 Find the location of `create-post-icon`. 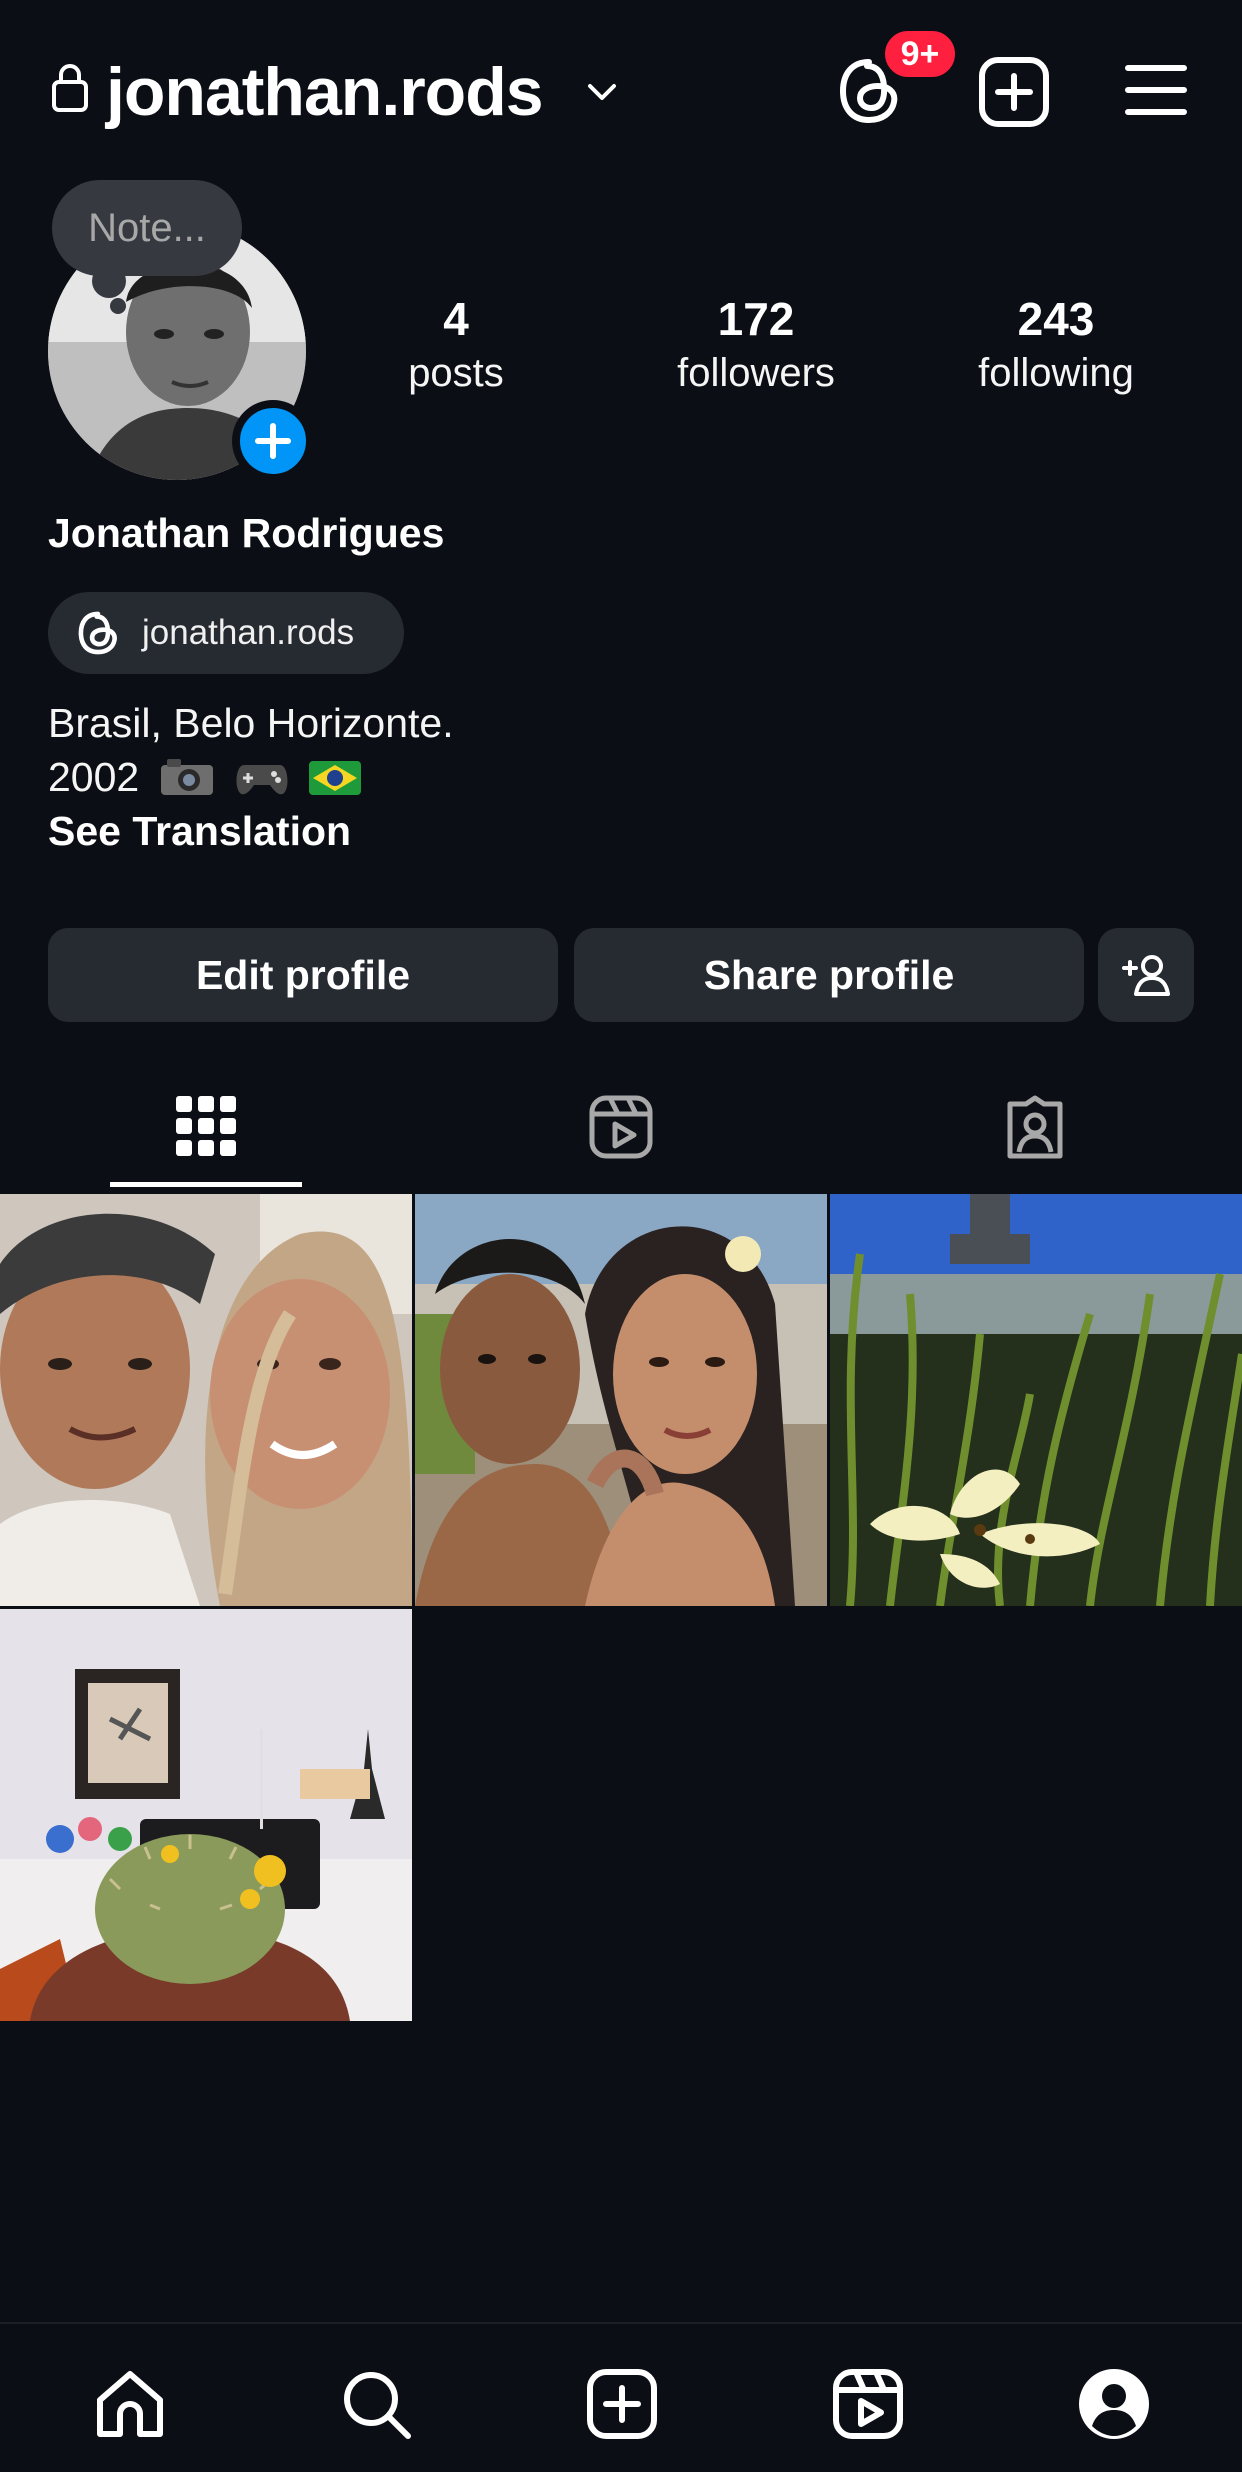

create-post-icon is located at coordinates (1014, 92).